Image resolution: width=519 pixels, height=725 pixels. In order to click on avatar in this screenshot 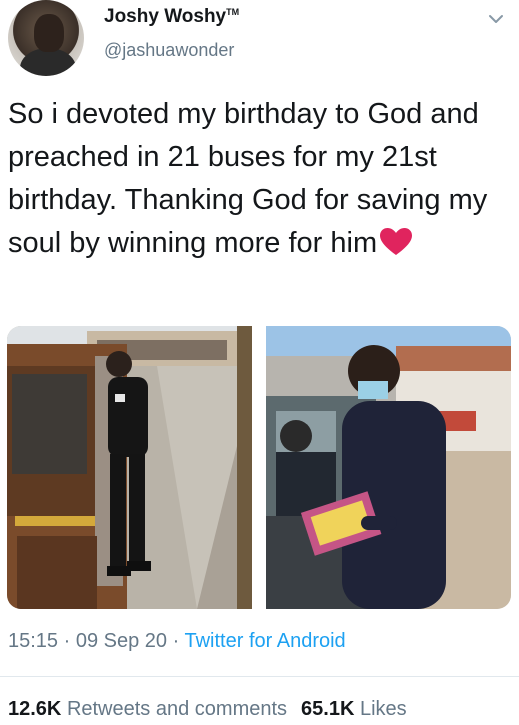, I will do `click(46, 38)`.